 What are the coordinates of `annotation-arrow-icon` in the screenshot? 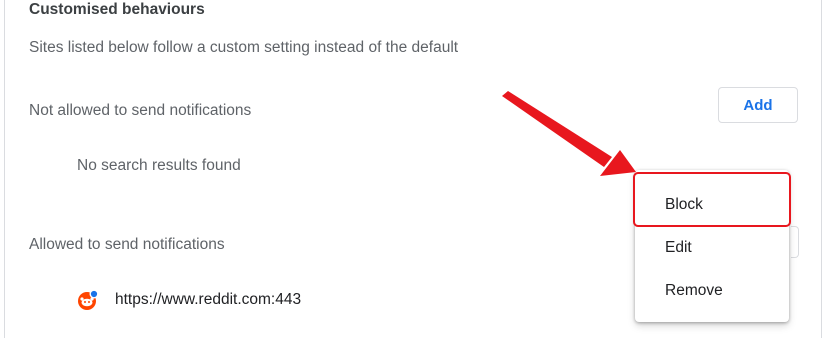 It's located at (569, 133).